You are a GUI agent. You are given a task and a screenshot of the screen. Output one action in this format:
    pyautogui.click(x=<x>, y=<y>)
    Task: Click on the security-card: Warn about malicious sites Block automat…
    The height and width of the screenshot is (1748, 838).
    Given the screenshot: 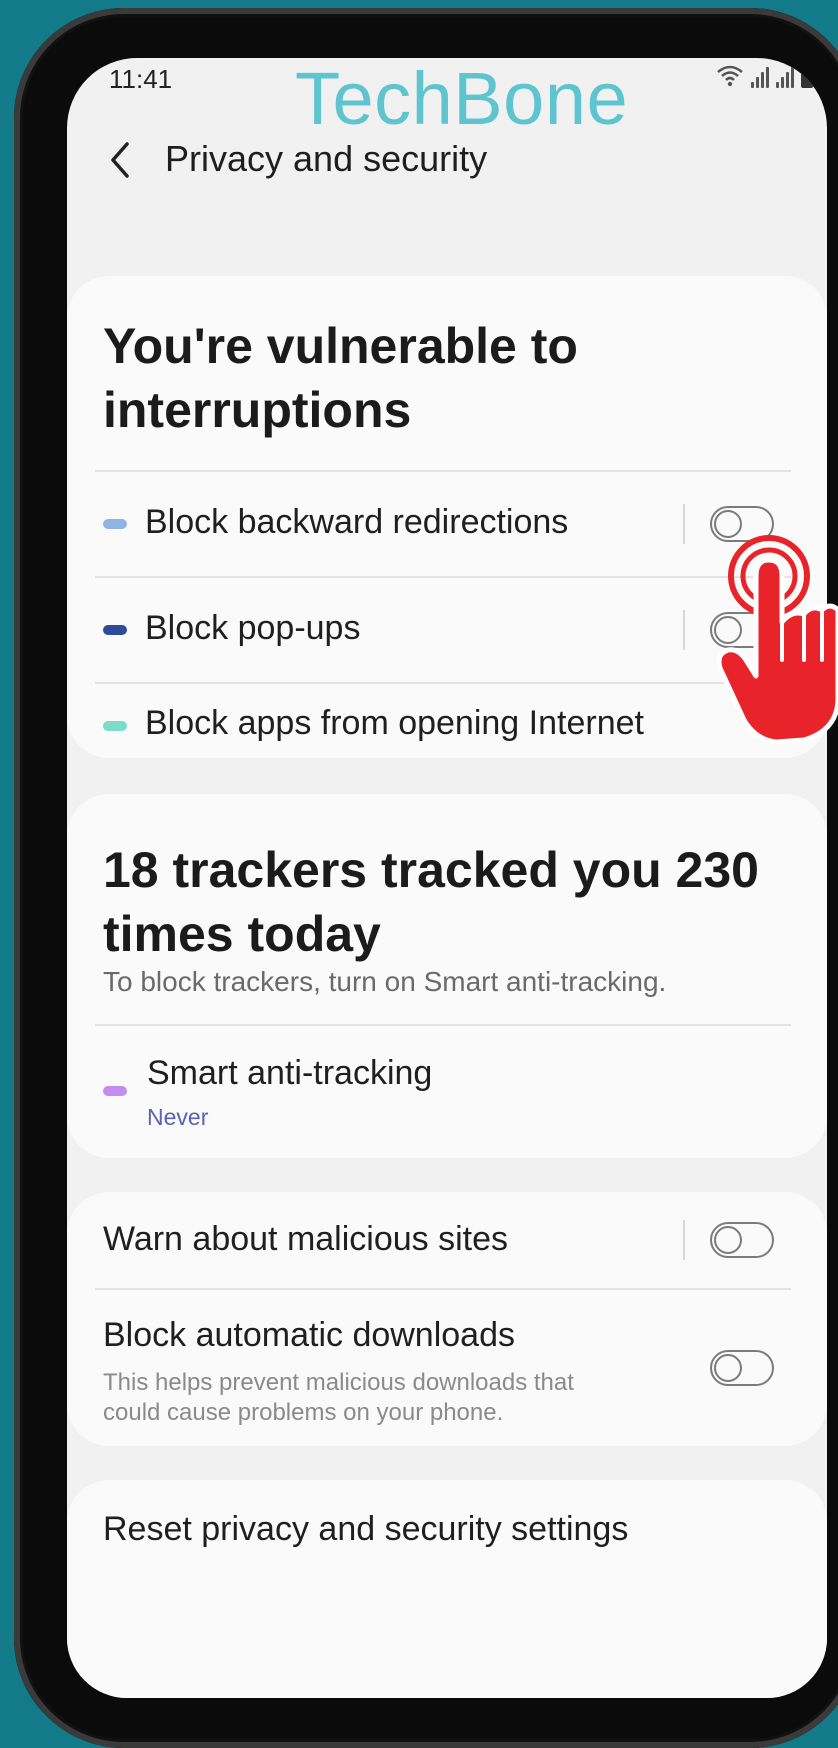 What is the action you would take?
    pyautogui.click(x=447, y=1319)
    